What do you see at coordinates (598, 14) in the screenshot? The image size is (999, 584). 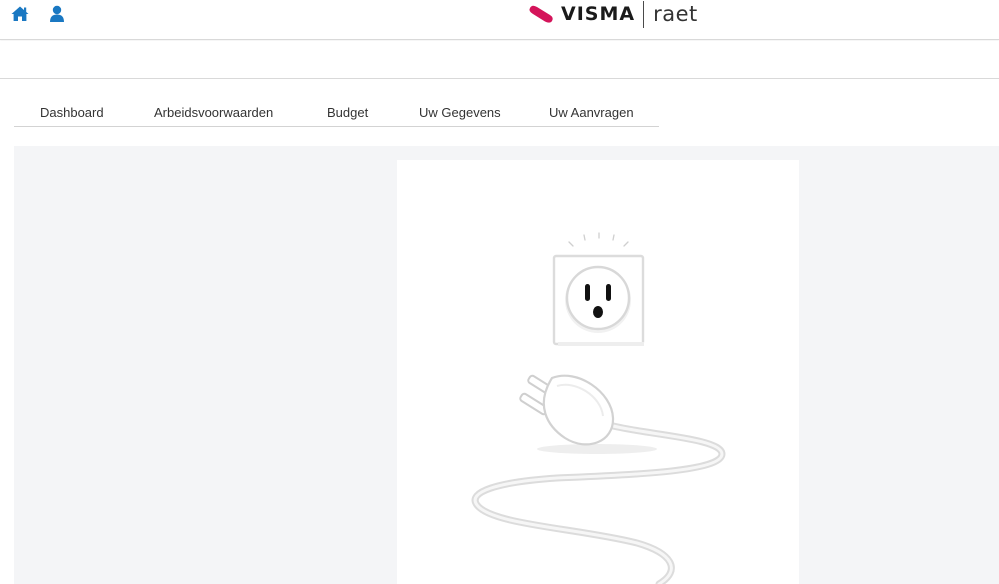 I see `logo-brand-text: VISMA` at bounding box center [598, 14].